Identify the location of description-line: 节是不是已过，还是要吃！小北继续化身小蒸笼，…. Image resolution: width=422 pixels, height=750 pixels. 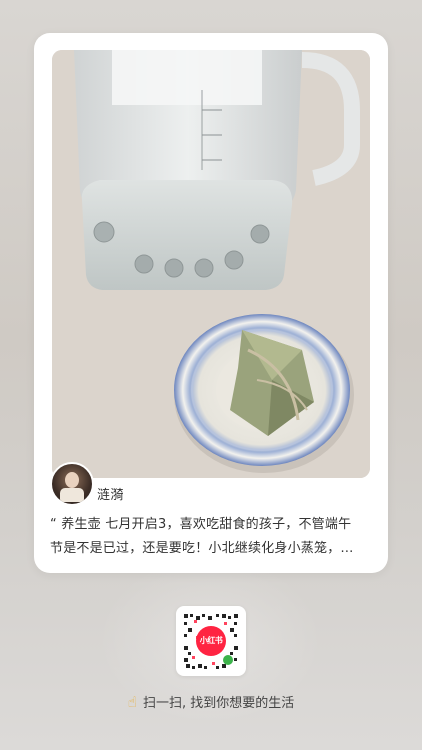
(202, 548).